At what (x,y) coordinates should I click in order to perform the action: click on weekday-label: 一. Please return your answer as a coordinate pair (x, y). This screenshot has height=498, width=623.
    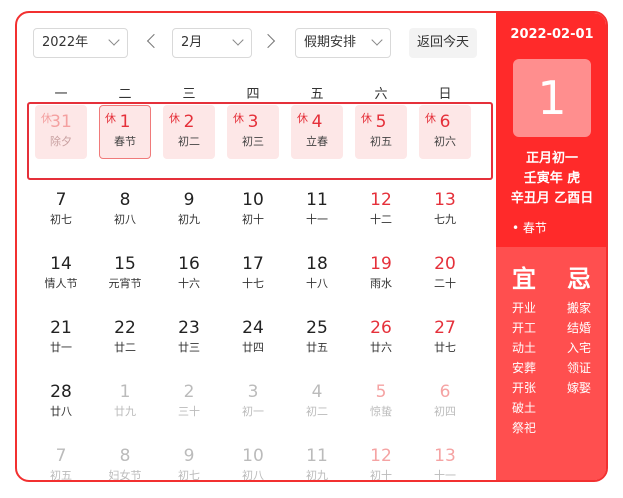
    Looking at the image, I should click on (61, 94).